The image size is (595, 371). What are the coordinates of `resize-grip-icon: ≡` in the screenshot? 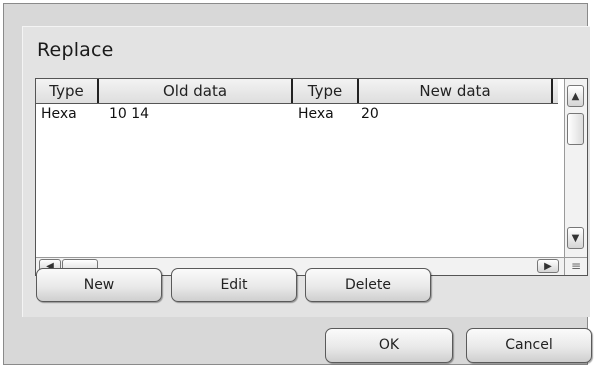 It's located at (575, 266).